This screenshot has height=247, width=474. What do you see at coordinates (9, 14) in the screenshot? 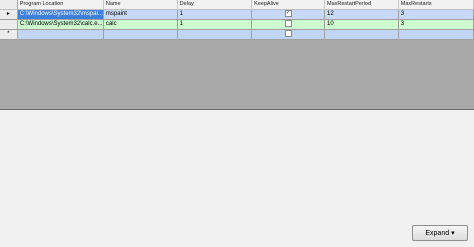
I see `current-row-indicator-icon: ▸` at bounding box center [9, 14].